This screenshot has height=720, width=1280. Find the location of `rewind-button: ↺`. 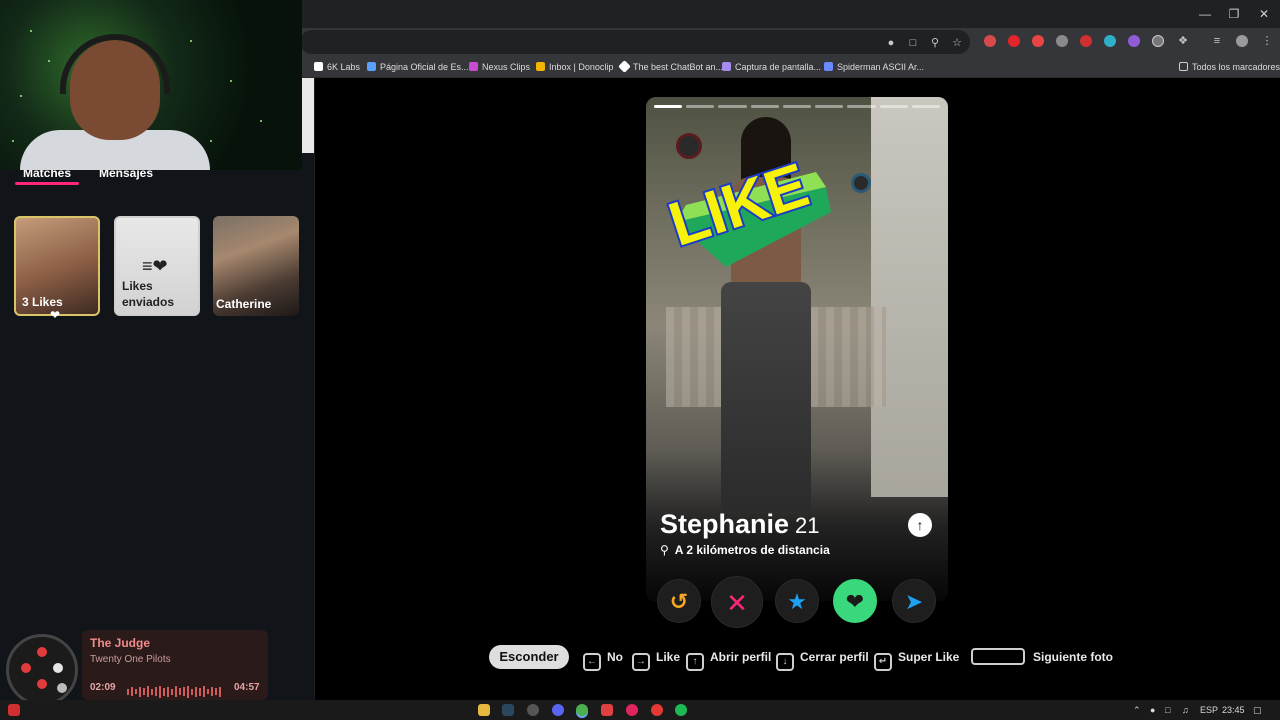

rewind-button: ↺ is located at coordinates (679, 601).